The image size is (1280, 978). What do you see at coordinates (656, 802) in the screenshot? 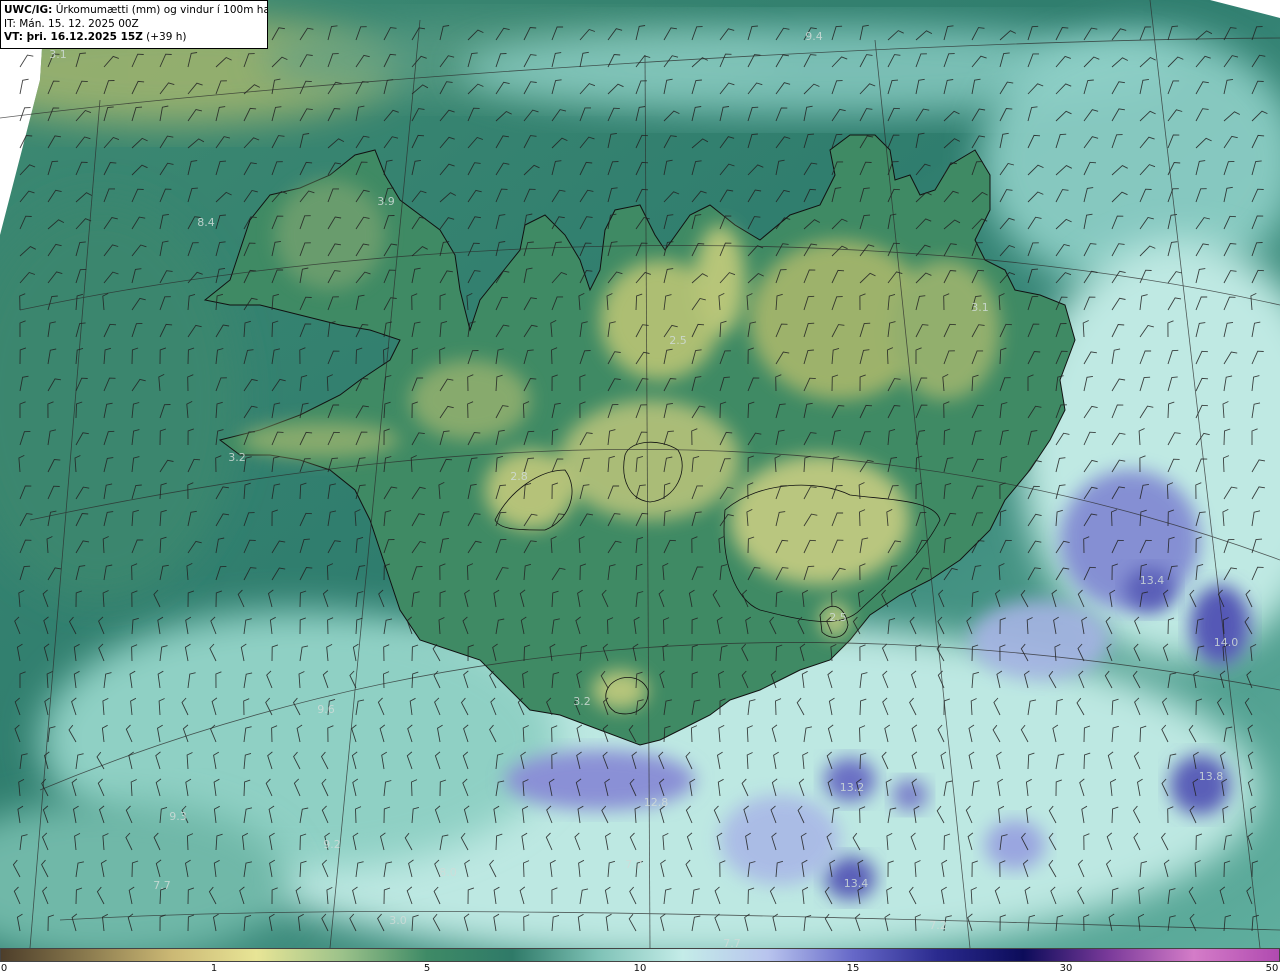
I see `value-label: 12.8` at bounding box center [656, 802].